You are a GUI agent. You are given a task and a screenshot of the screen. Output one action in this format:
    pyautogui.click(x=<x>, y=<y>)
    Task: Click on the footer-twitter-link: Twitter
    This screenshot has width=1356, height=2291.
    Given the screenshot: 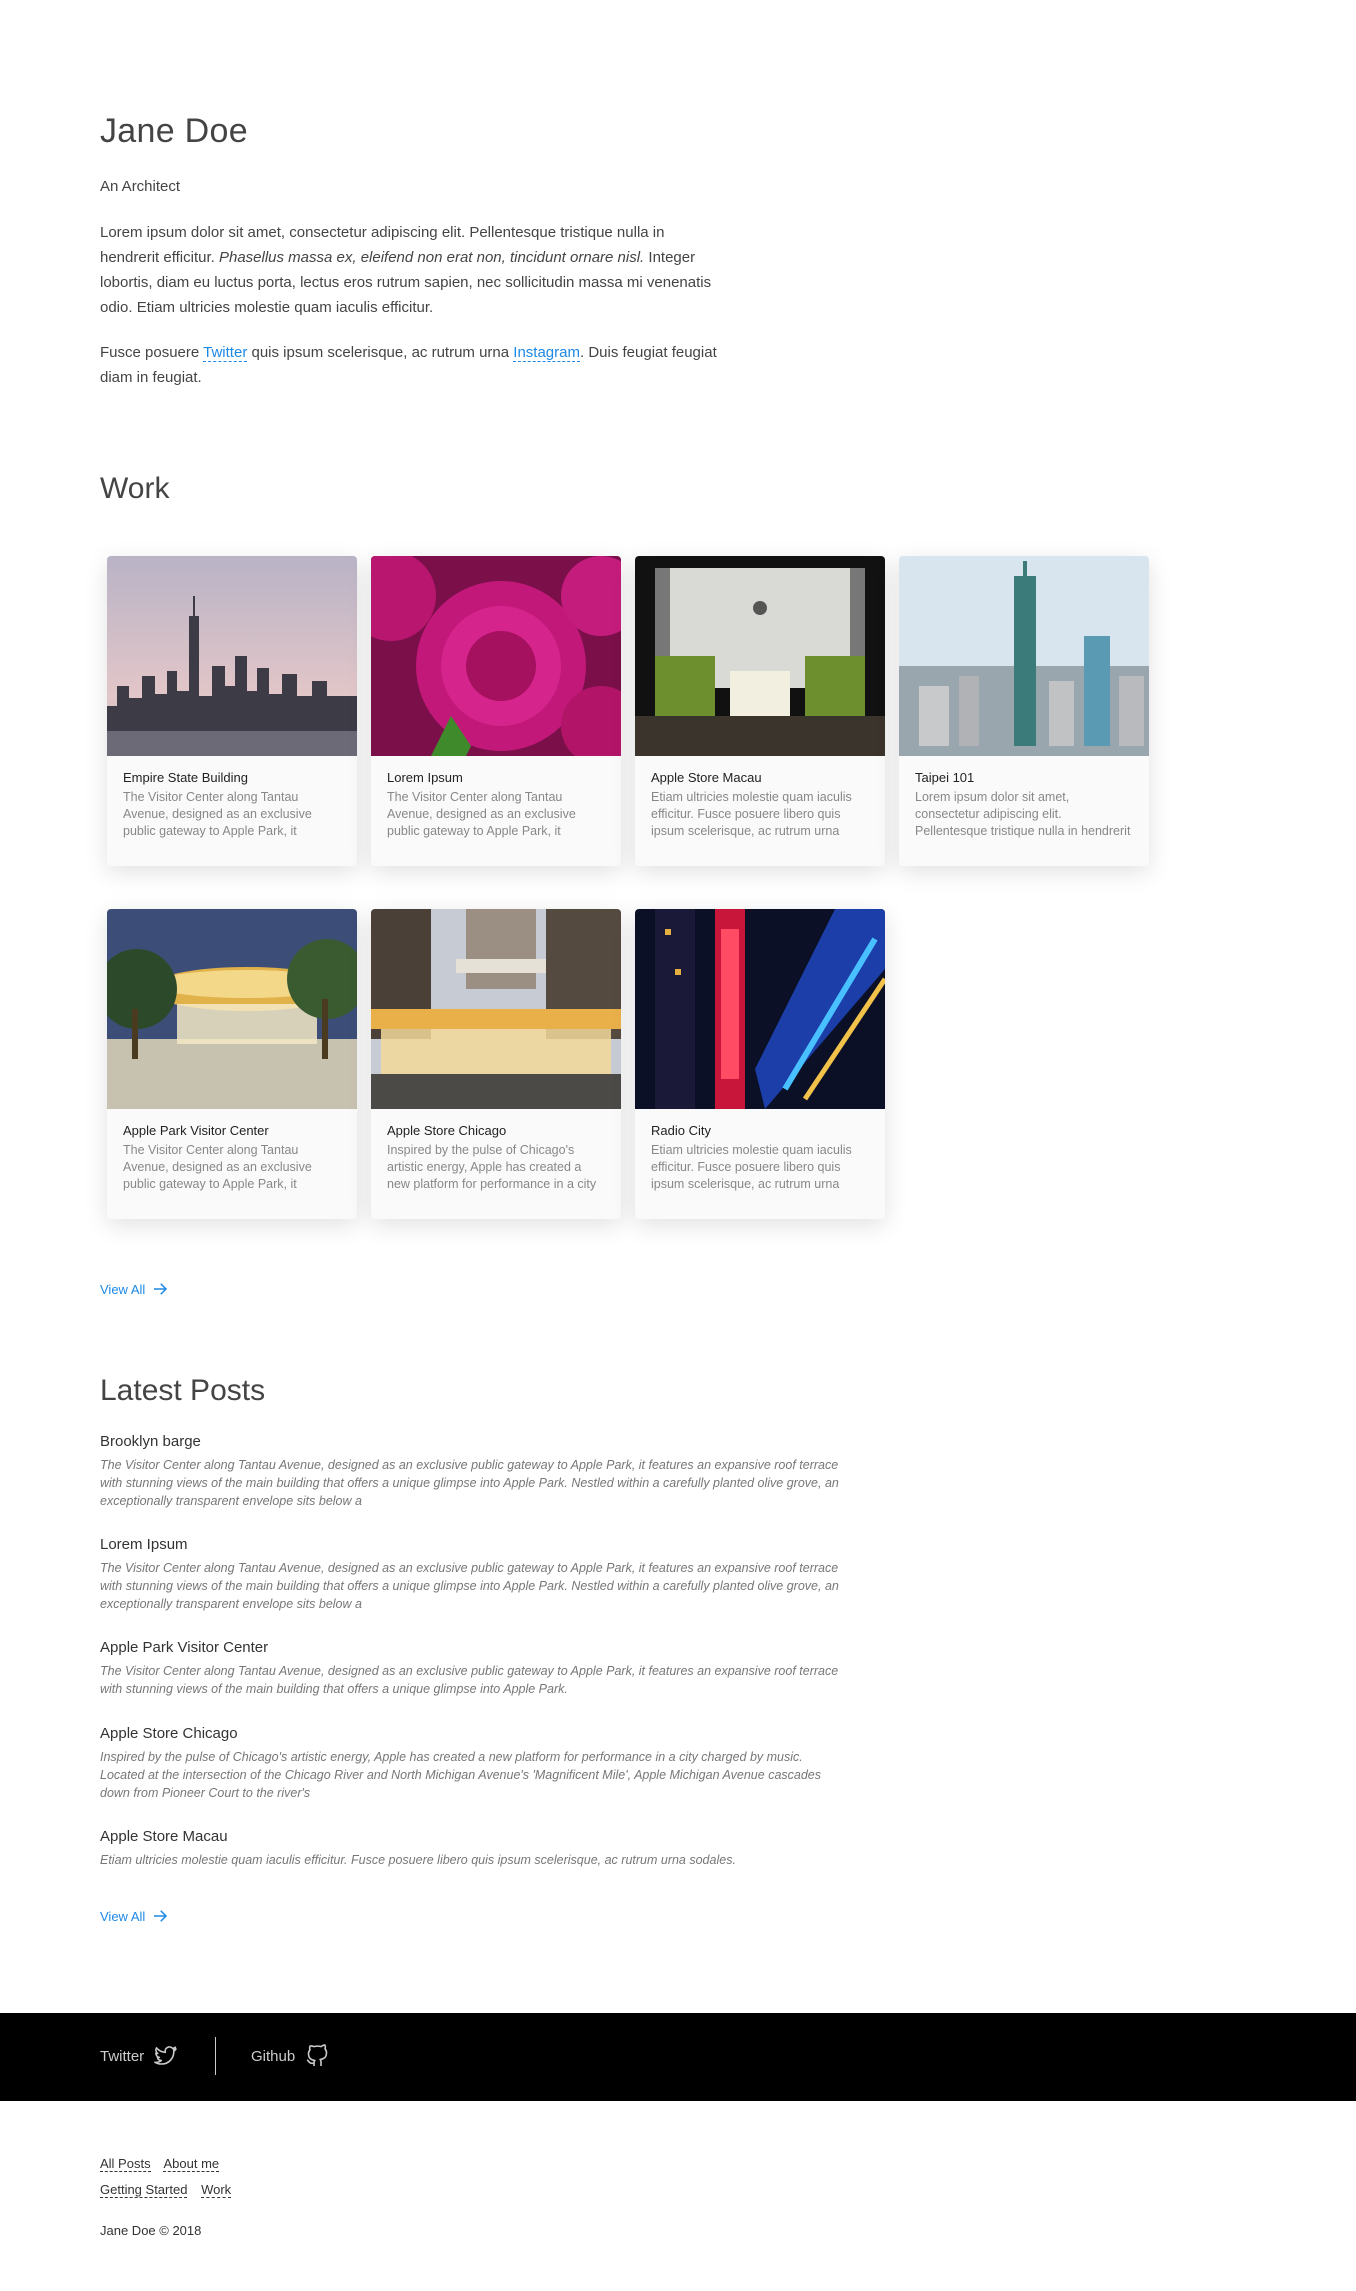 What is the action you would take?
    pyautogui.click(x=139, y=2056)
    